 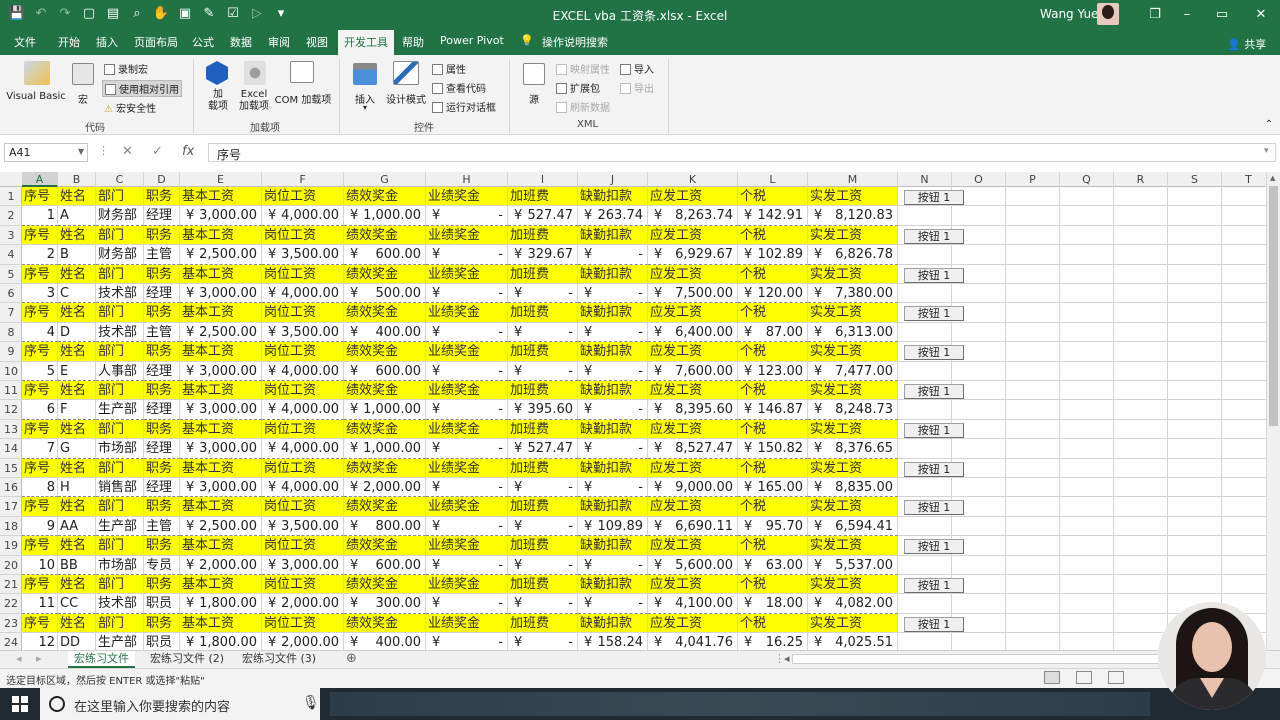 I want to click on header-cell: 序号, so click(x=40, y=585).